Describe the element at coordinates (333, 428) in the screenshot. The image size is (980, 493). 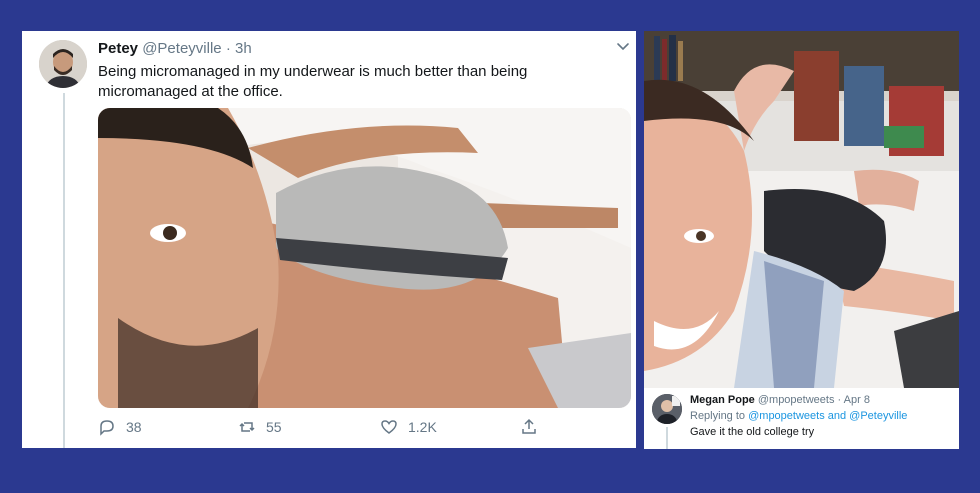
I see `tweet-actions: 38 55 1.2K` at that location.